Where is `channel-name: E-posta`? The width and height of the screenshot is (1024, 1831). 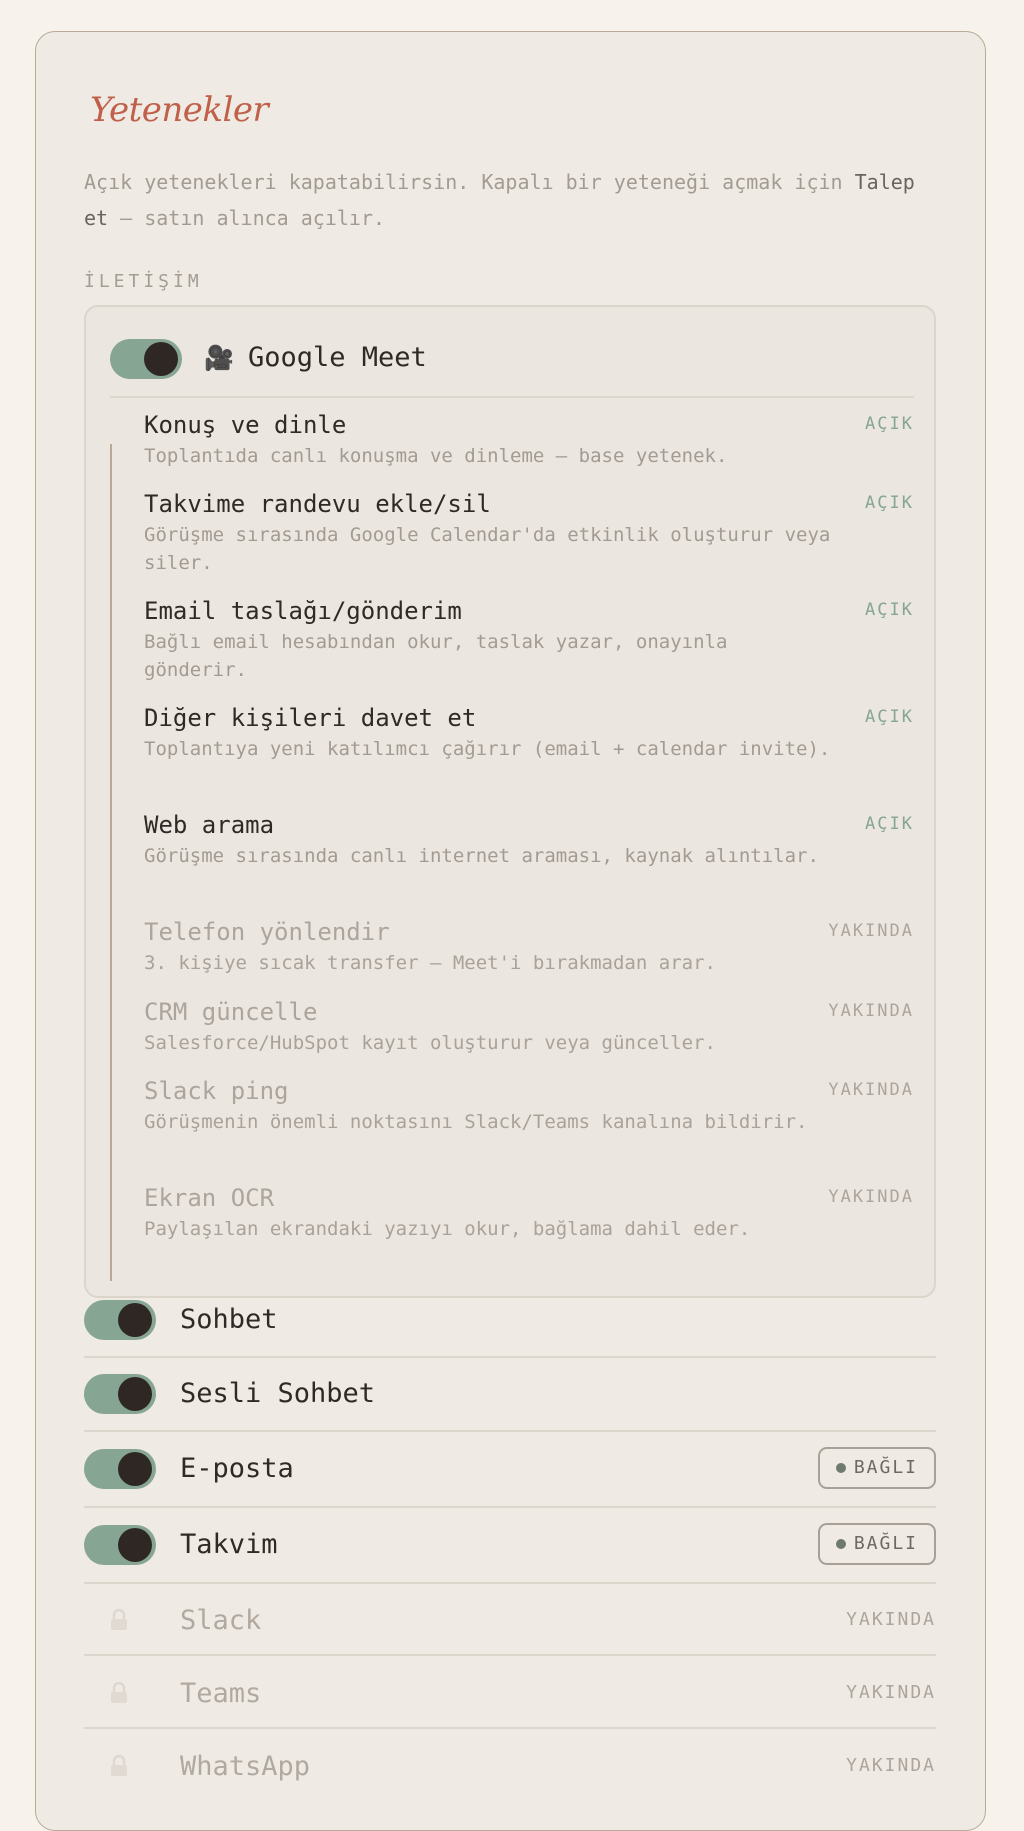
channel-name: E-posta is located at coordinates (237, 1468).